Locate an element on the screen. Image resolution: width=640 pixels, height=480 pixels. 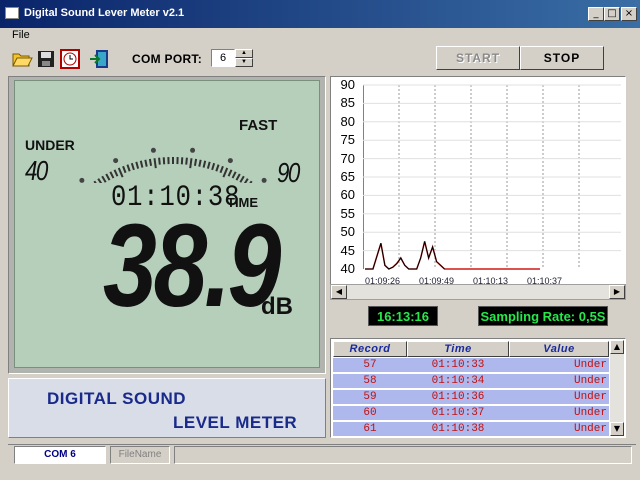
scroll-down-icon: ▼ is located at coordinates (617, 429).